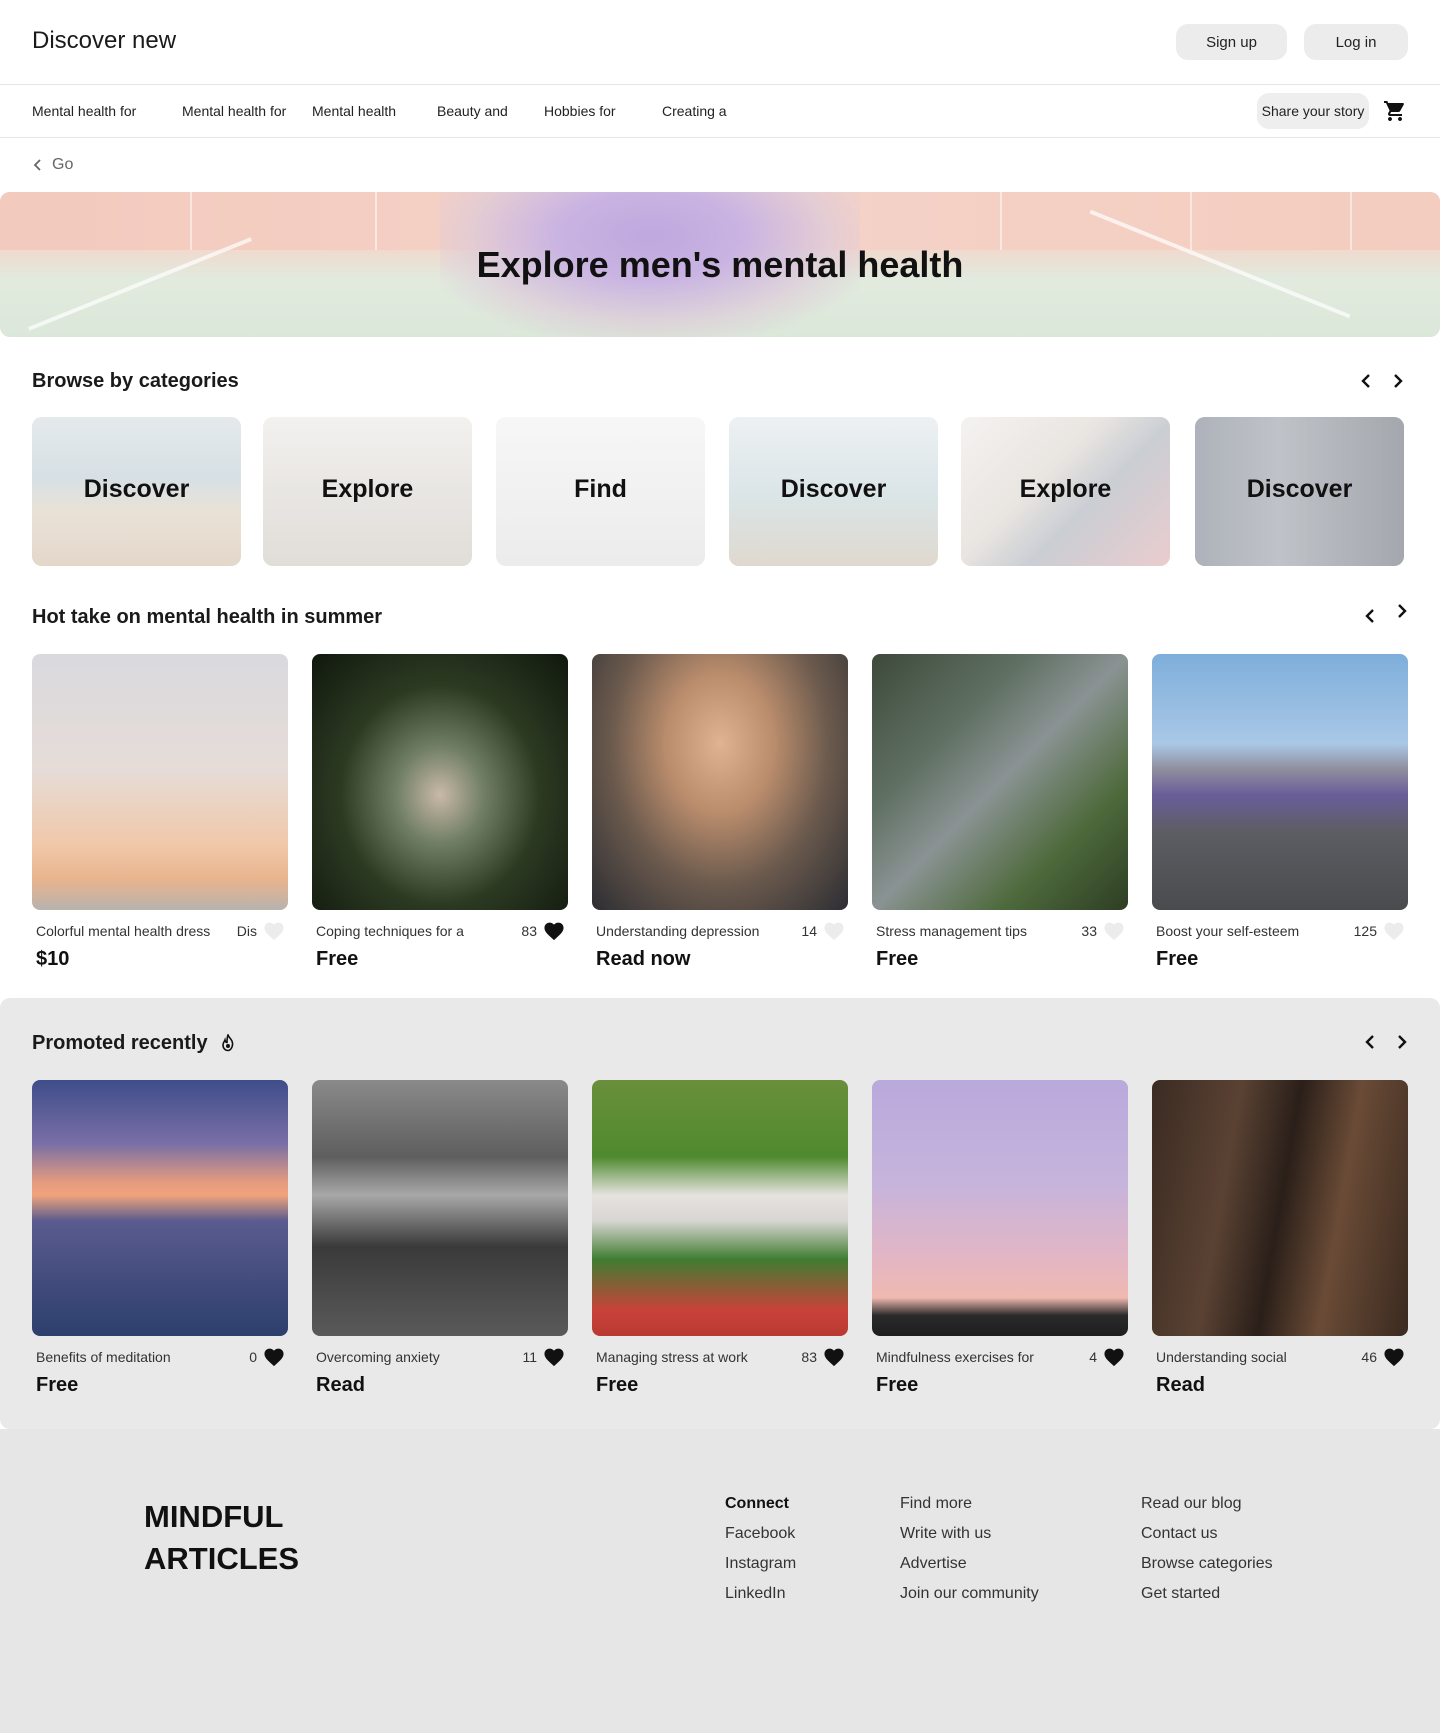  Describe the element at coordinates (945, 1534) in the screenshot. I see `footer-link: Write with us` at that location.